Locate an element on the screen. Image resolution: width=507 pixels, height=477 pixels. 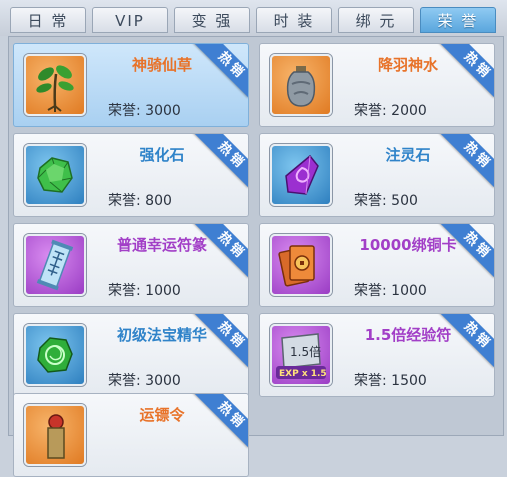
shop-item-card: 注灵石 荣誉: 500 热销 is located at coordinates (377, 175).